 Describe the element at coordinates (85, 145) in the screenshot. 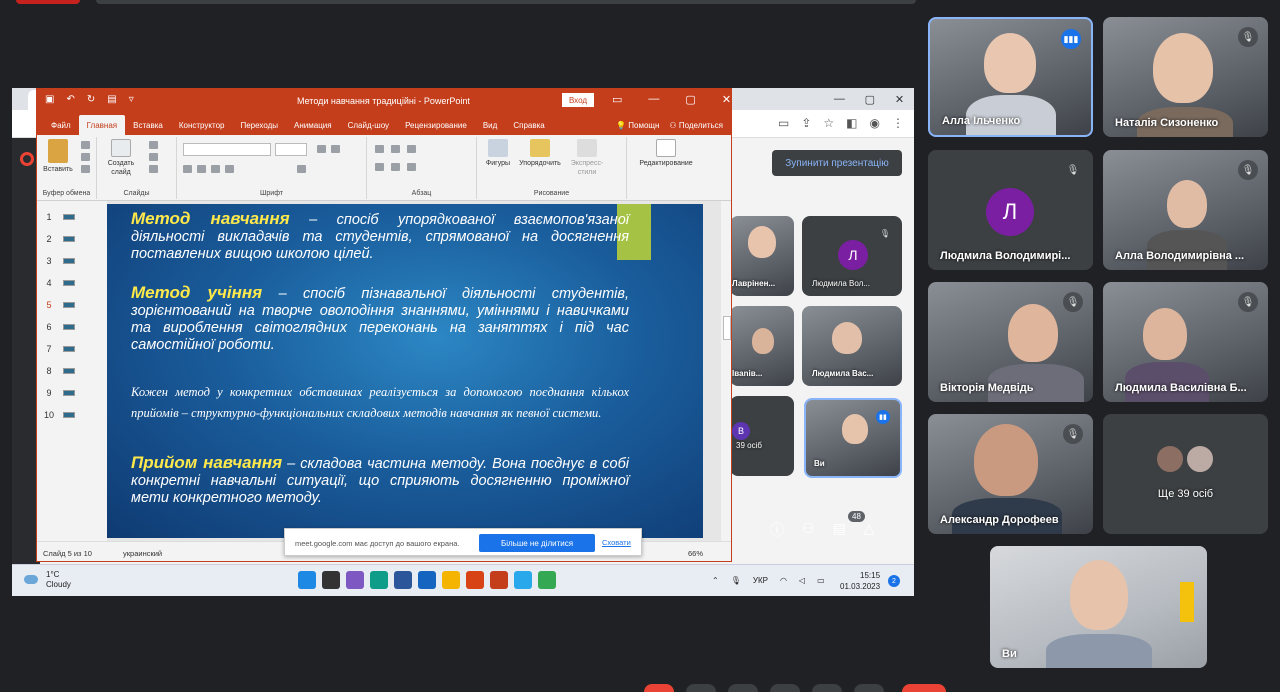

I see `cut-icon` at that location.